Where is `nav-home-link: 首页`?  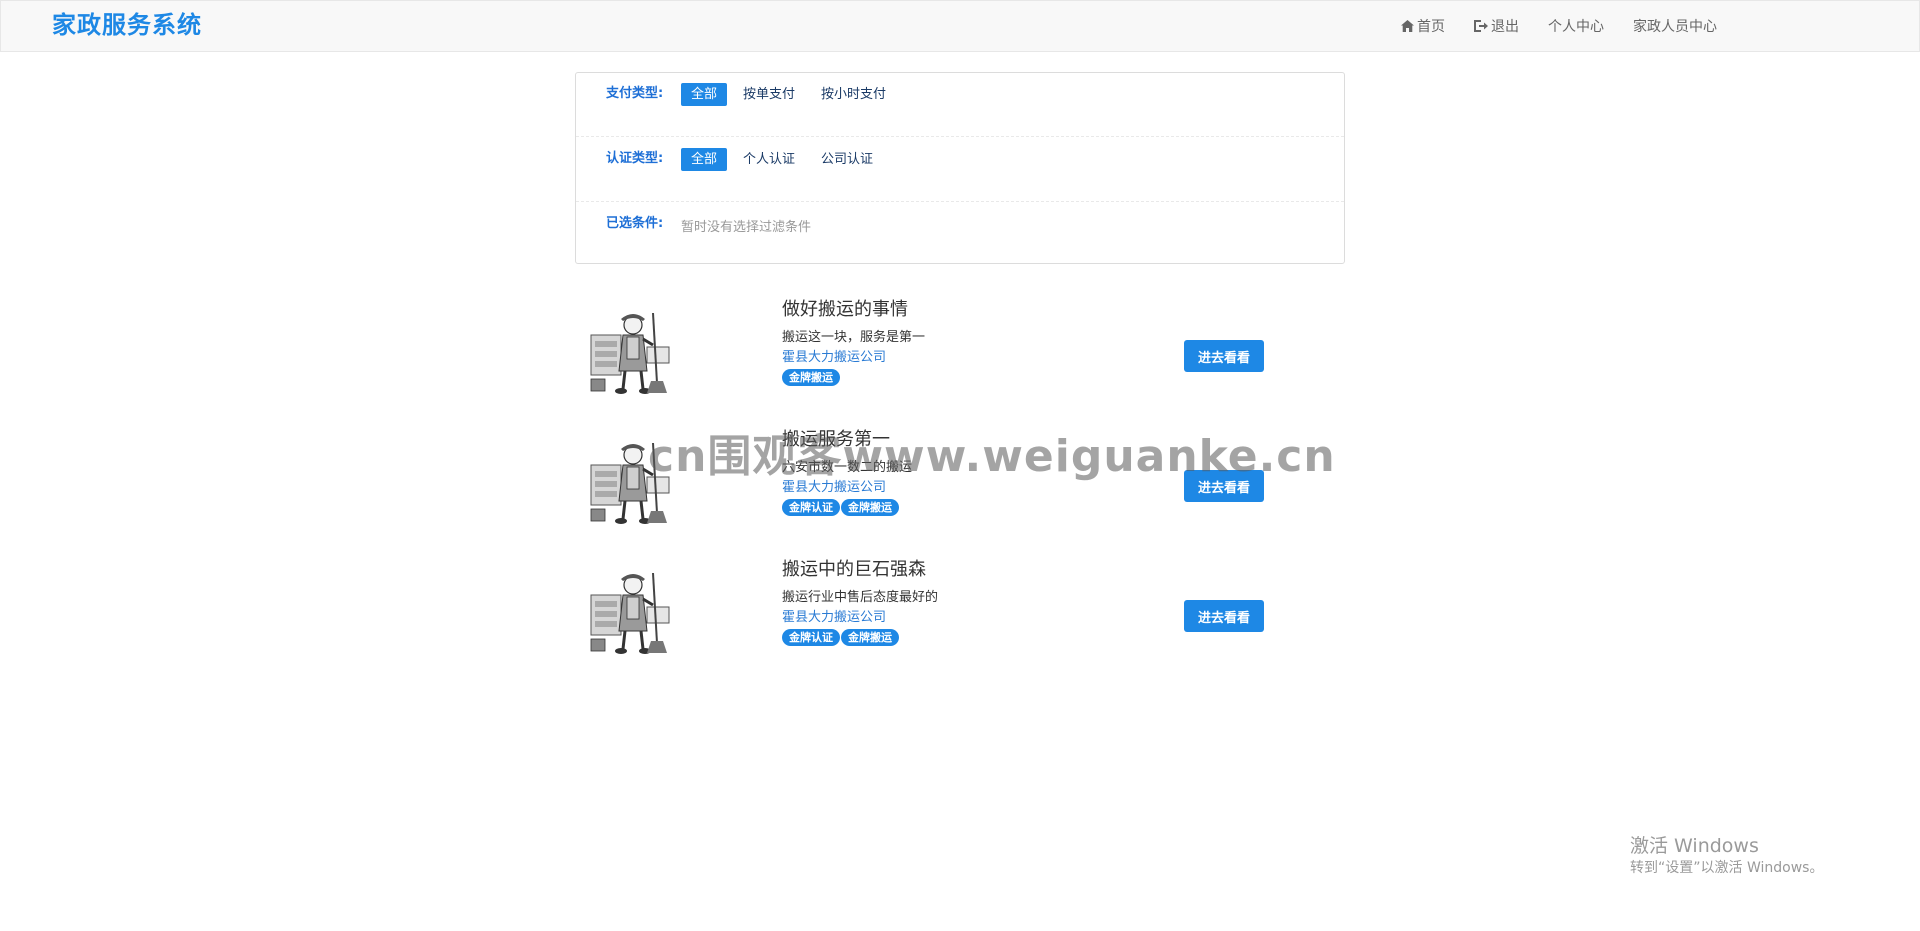
nav-home-link: 首页 is located at coordinates (1423, 26).